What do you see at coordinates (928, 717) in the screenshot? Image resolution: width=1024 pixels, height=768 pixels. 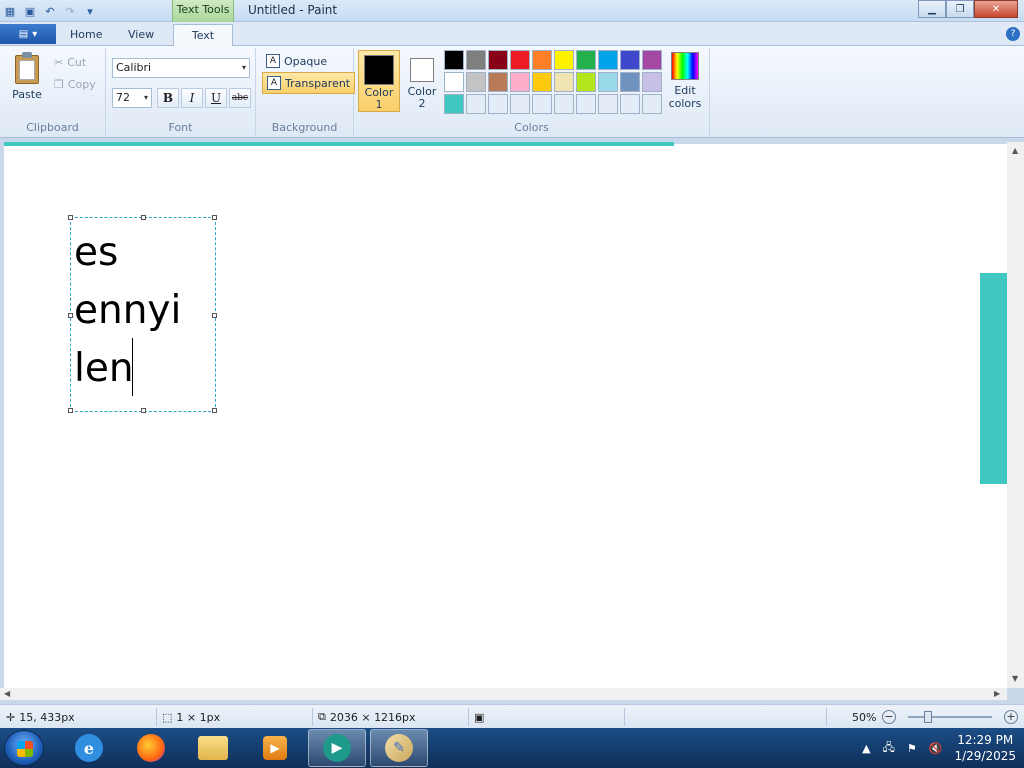 I see `zoom-slider-thumb` at bounding box center [928, 717].